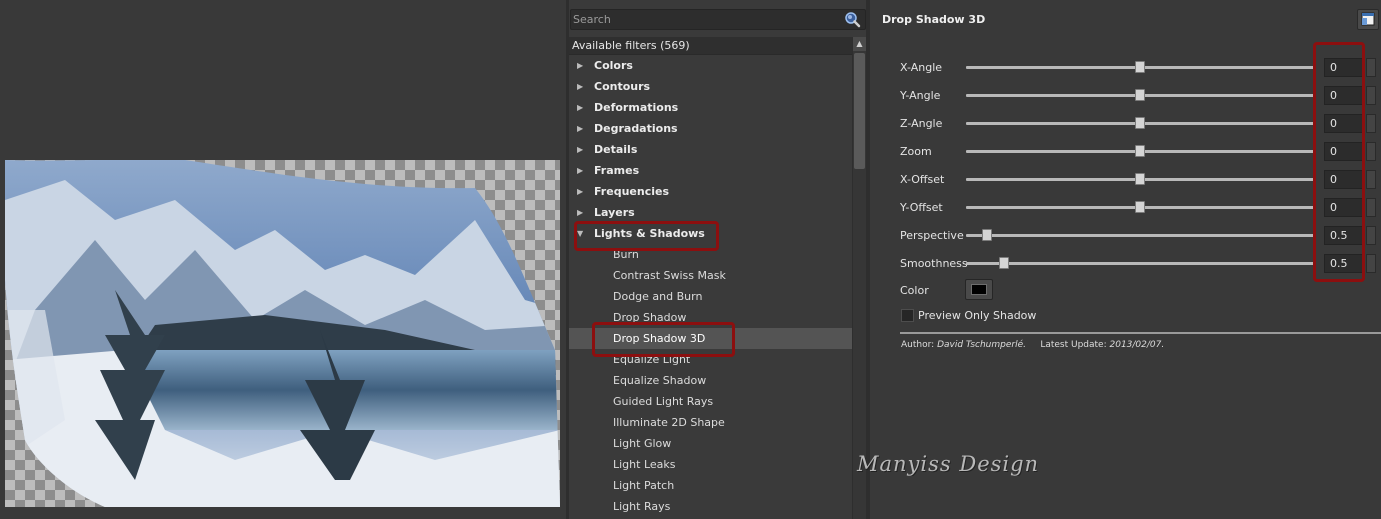 This screenshot has width=1381, height=519. I want to click on category-label: Layers, so click(614, 212).